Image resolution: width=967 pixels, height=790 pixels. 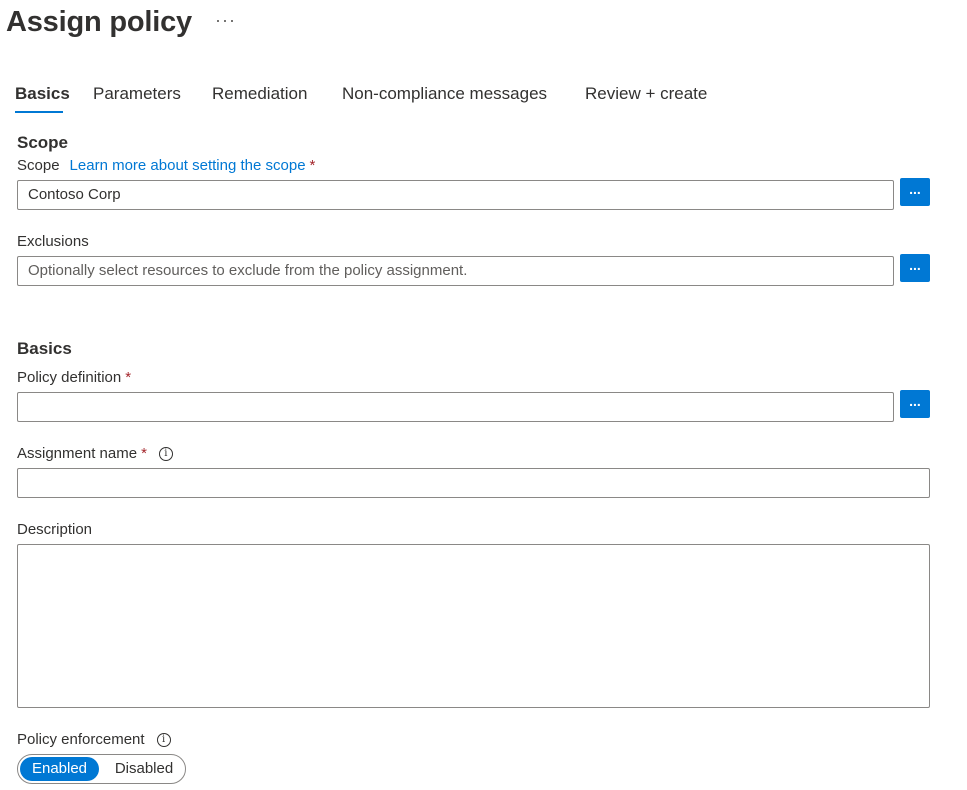 I want to click on tab-basics: Basics, so click(x=42, y=94).